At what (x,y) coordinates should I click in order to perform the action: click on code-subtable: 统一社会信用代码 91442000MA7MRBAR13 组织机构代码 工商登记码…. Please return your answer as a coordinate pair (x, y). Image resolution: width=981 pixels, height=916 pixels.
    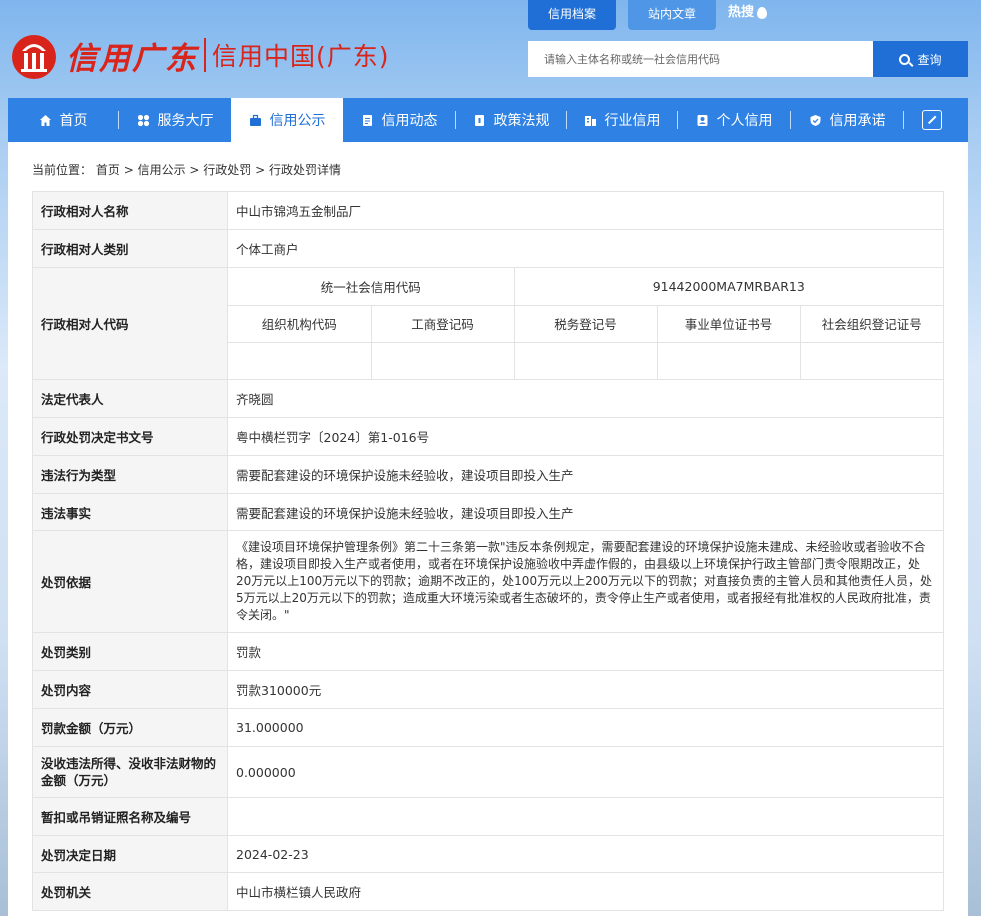
    Looking at the image, I should click on (585, 323).